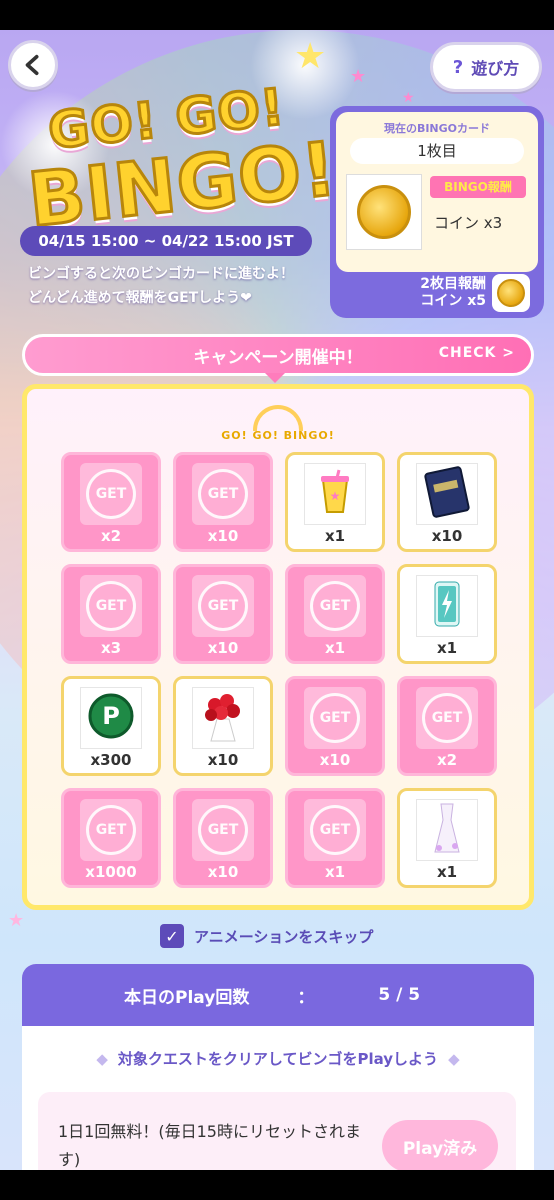  I want to click on campaign-pointer, so click(275, 378).